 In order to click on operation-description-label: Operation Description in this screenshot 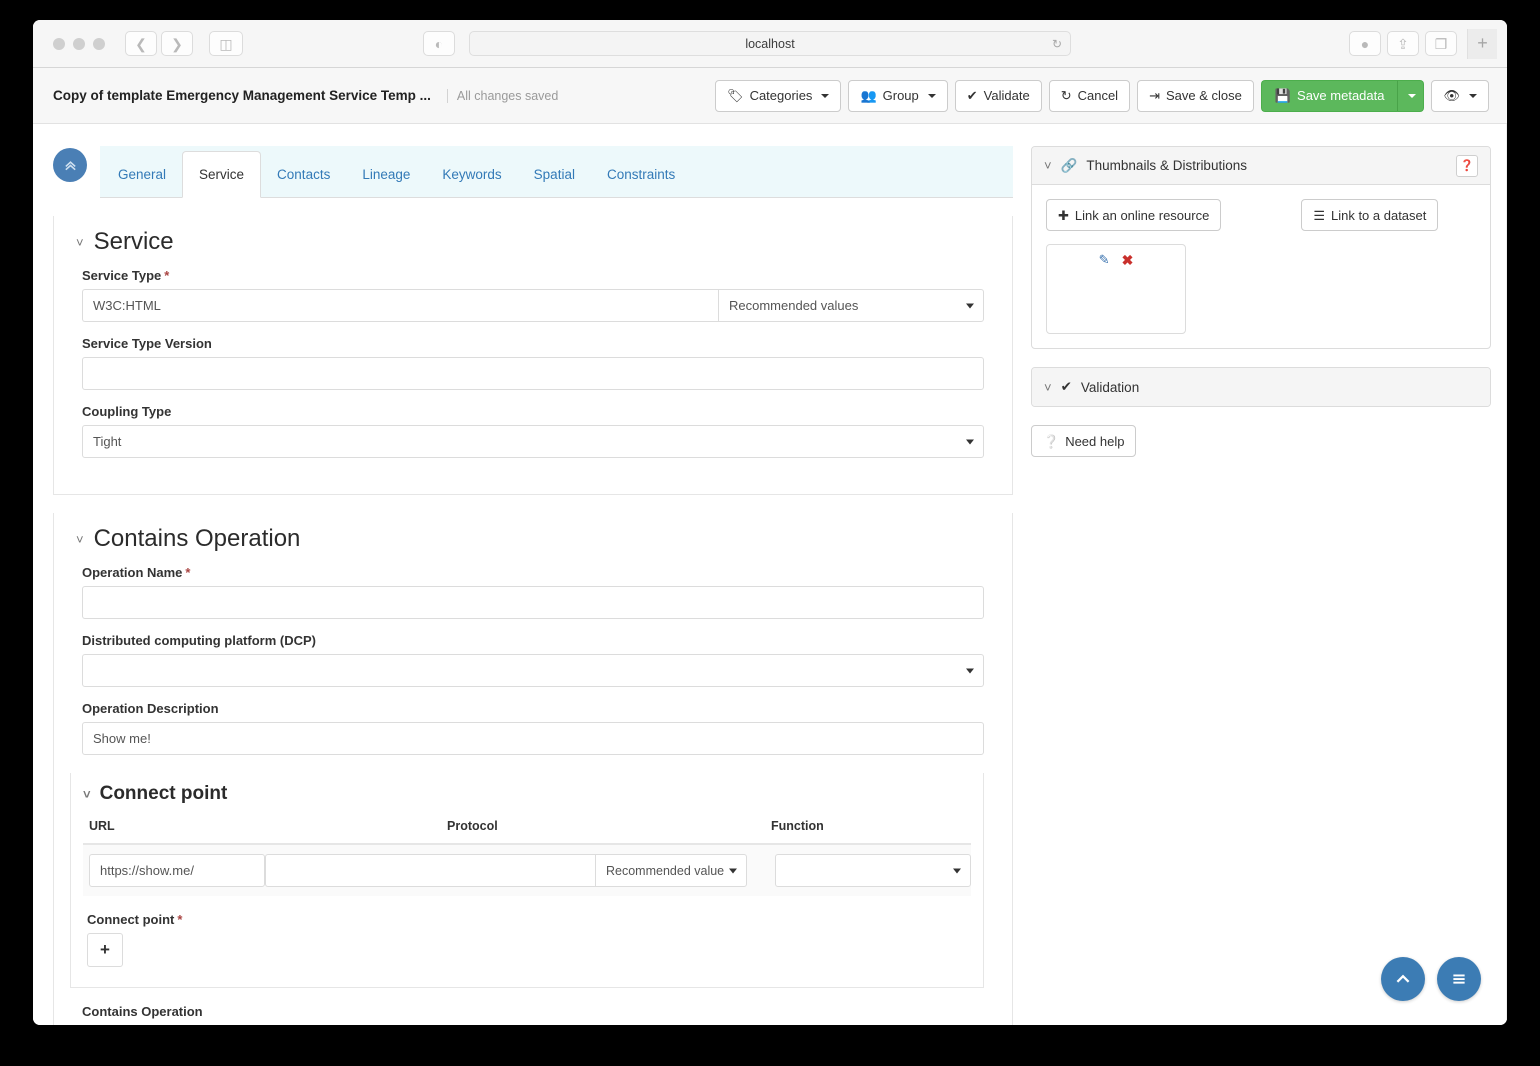, I will do `click(150, 708)`.